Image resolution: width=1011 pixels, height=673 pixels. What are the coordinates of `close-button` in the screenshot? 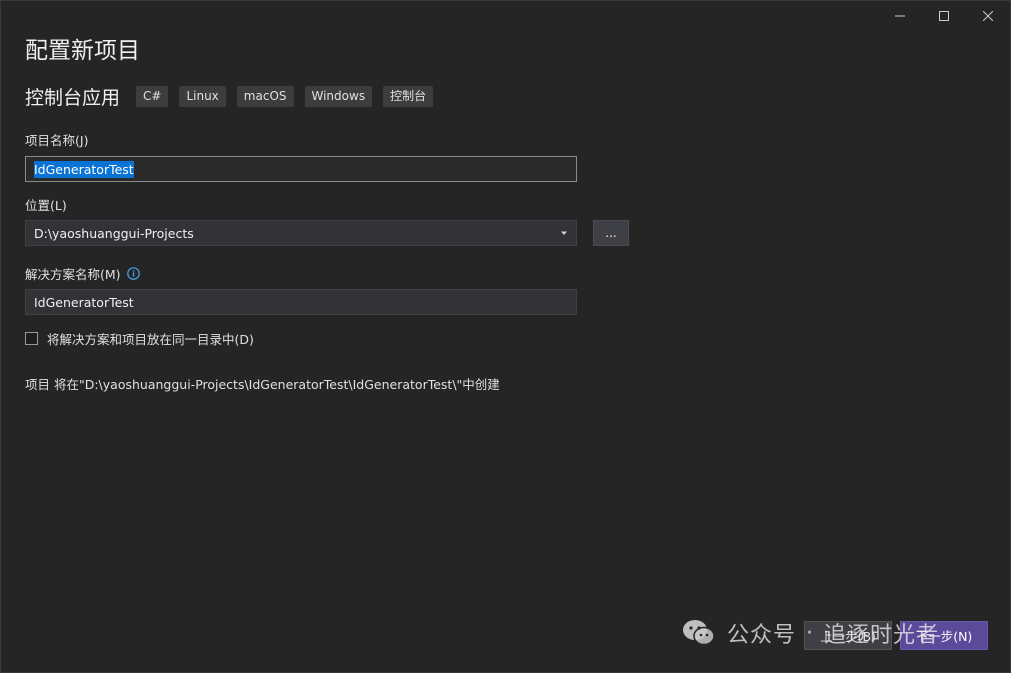 It's located at (988, 16).